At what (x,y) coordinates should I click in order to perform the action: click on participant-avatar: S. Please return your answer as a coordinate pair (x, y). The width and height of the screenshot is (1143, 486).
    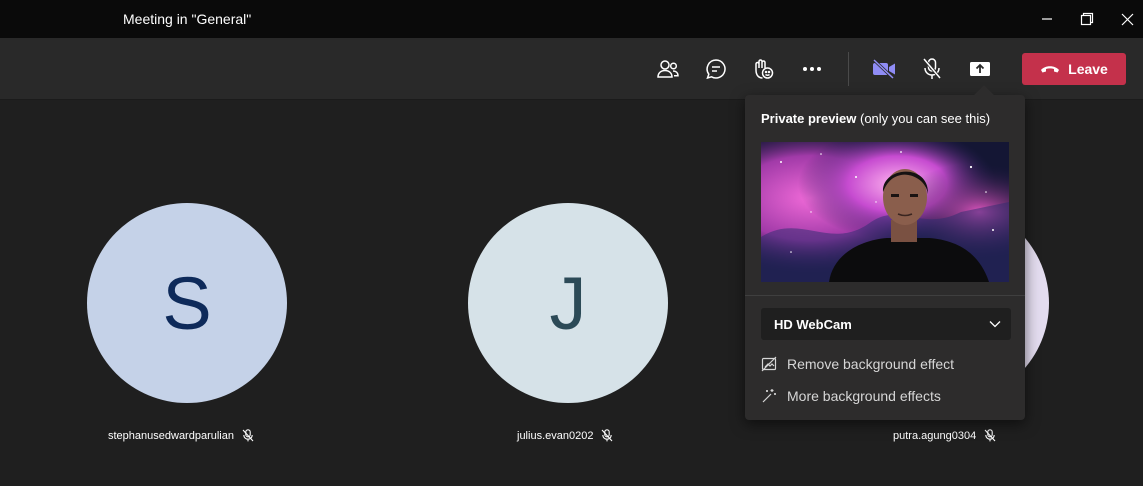
    Looking at the image, I should click on (187, 303).